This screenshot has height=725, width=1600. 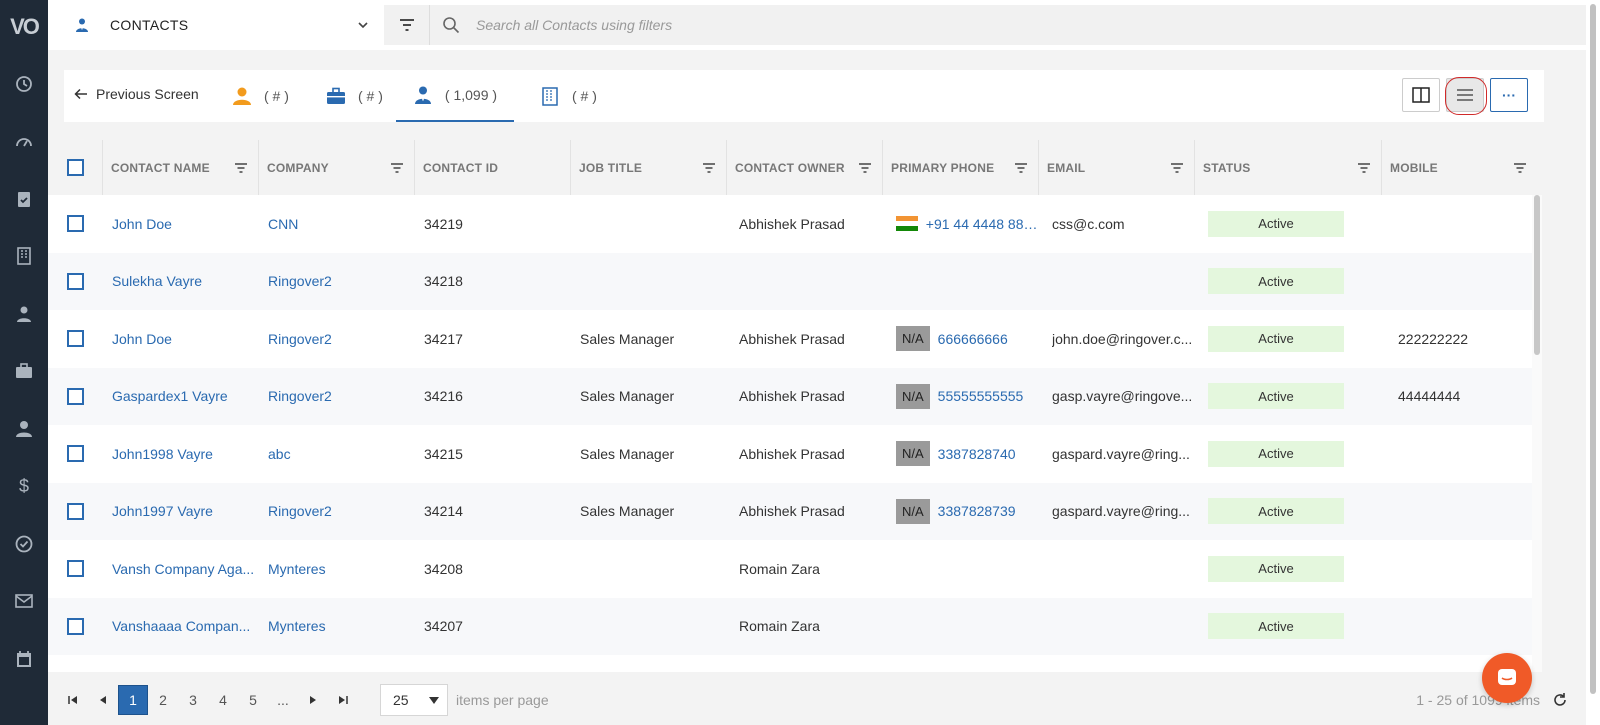 I want to click on job-title-cell, so click(x=648, y=282).